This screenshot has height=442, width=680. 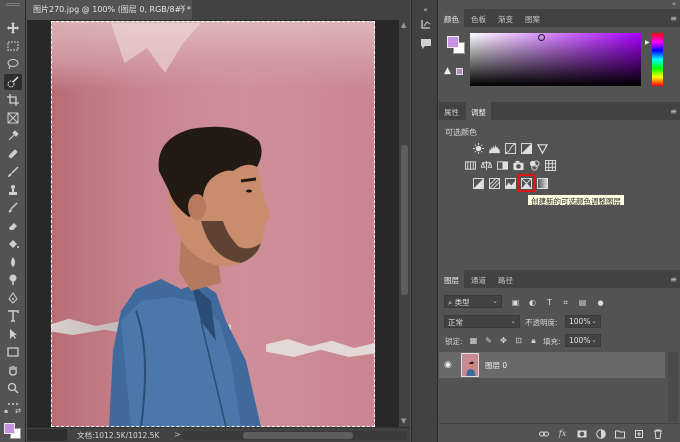 What do you see at coordinates (448, 365) in the screenshot?
I see `visibility-eye-icon: ◉` at bounding box center [448, 365].